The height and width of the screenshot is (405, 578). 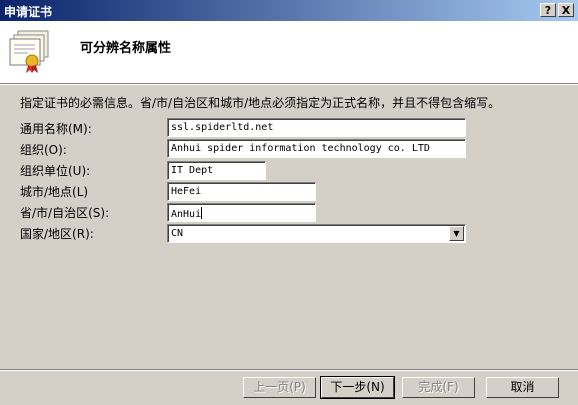 I want to click on city-field: HeFei, so click(x=241, y=191).